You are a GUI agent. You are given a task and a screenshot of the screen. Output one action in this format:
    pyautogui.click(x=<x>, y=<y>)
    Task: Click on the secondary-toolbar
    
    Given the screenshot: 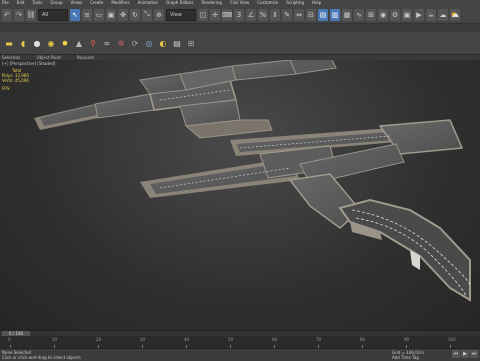 What is the action you would take?
    pyautogui.click(x=240, y=28)
    